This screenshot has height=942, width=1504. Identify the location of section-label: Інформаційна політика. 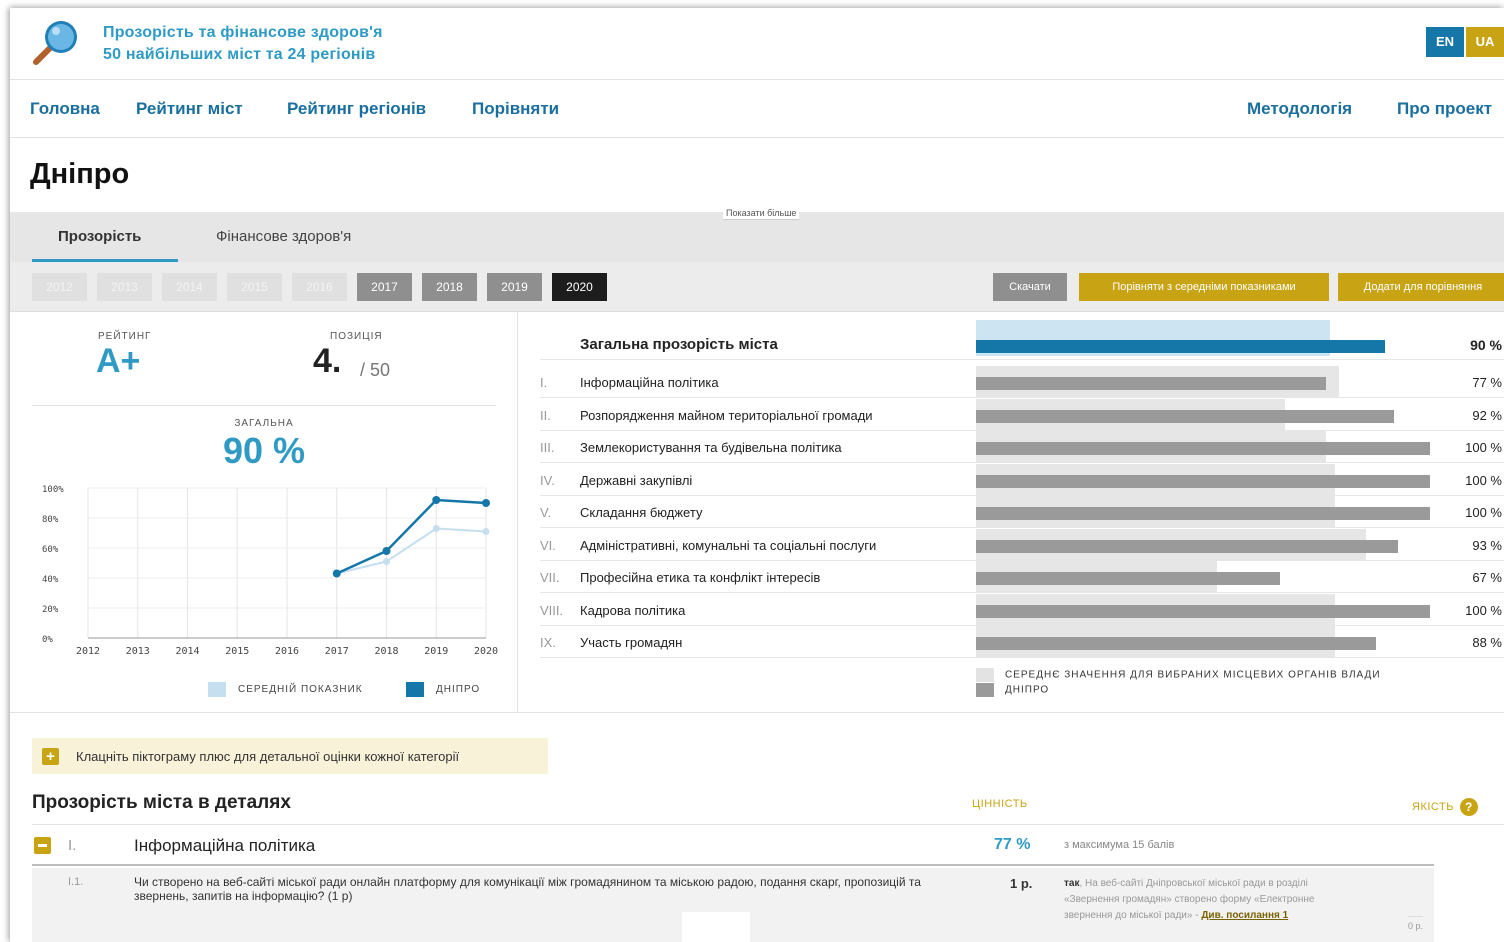
(225, 845).